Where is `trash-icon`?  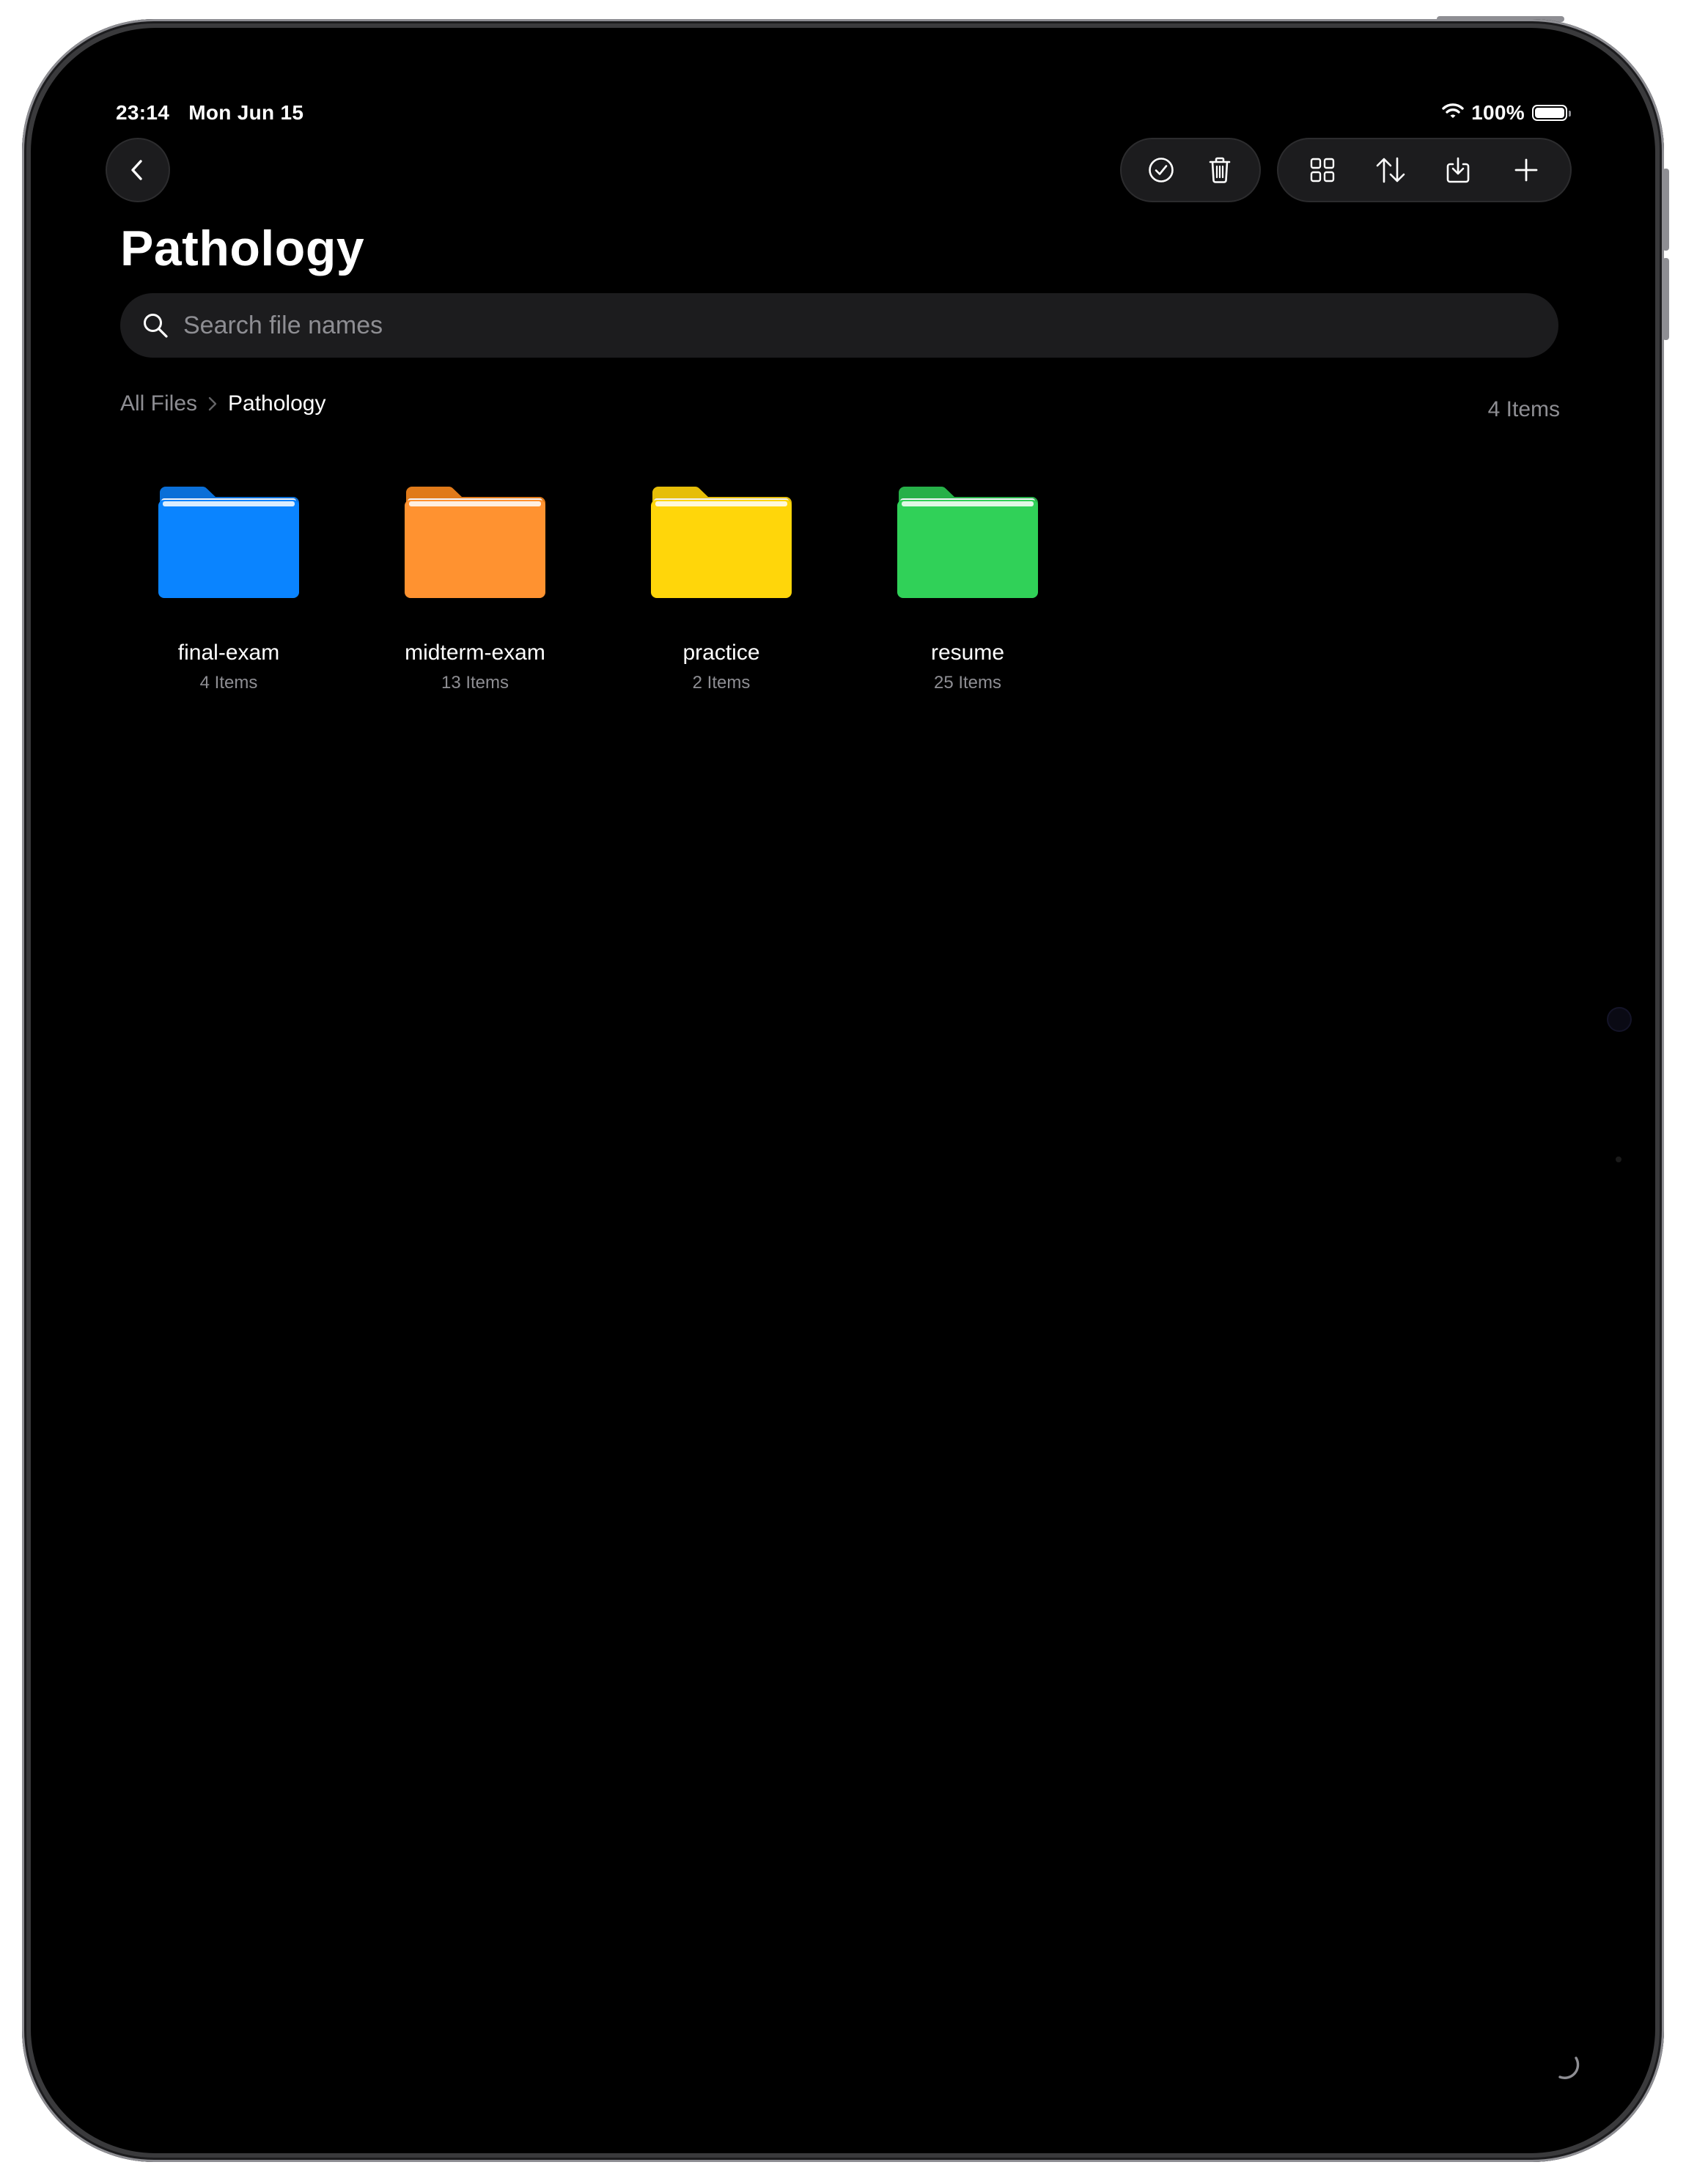
trash-icon is located at coordinates (1220, 170).